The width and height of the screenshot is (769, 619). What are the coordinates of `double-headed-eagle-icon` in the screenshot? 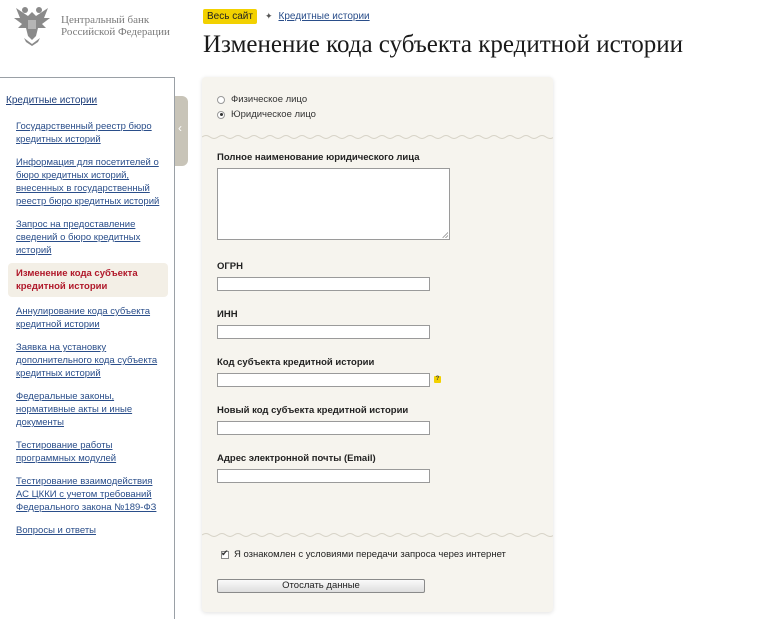 It's located at (32, 26).